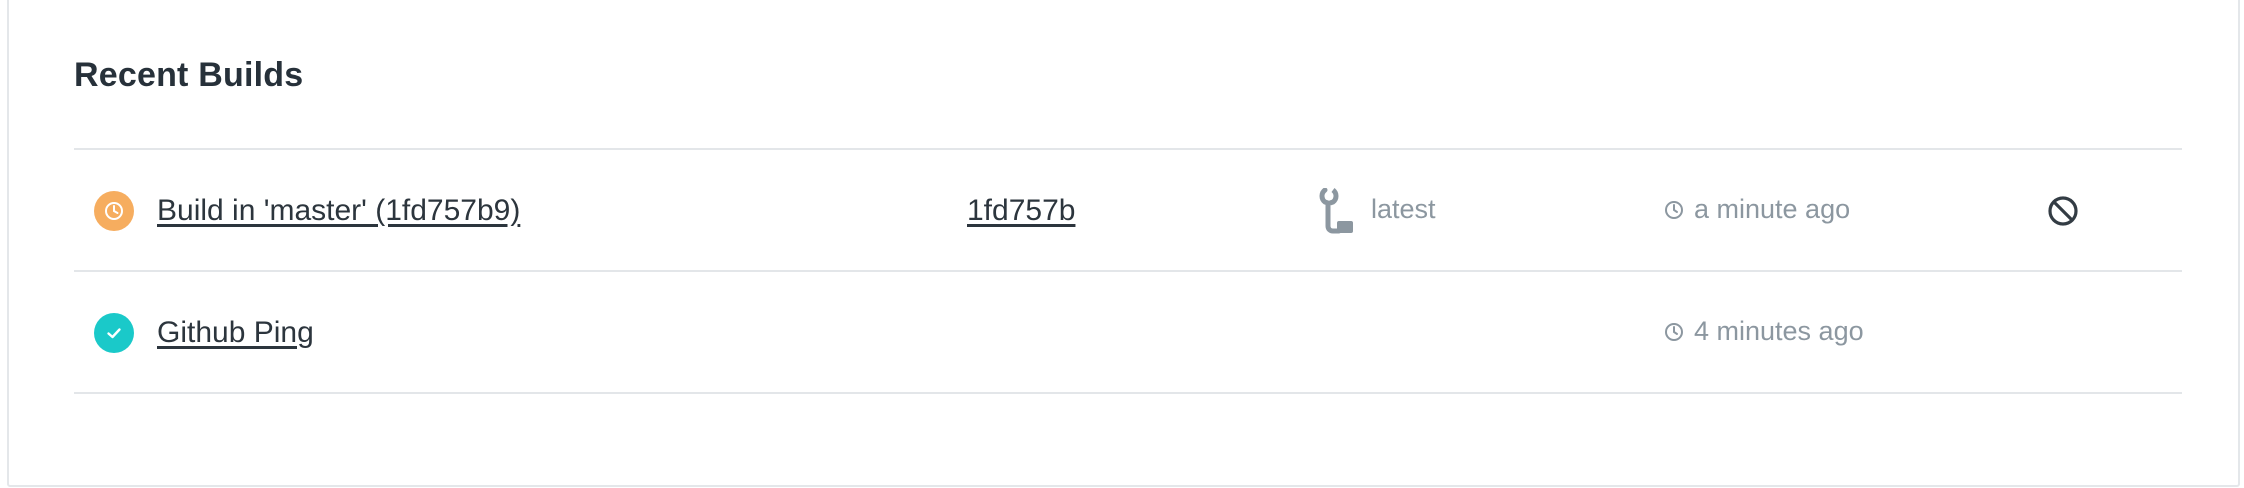 The image size is (2244, 488). I want to click on time-text: a minute ago, so click(1772, 209).